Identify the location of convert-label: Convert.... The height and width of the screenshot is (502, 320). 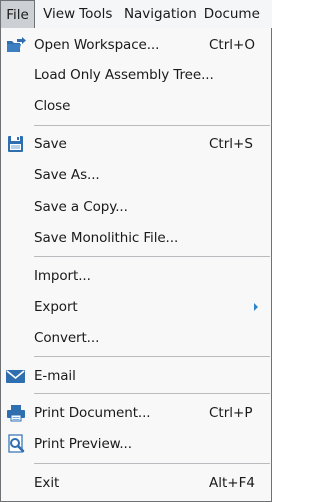
(67, 338).